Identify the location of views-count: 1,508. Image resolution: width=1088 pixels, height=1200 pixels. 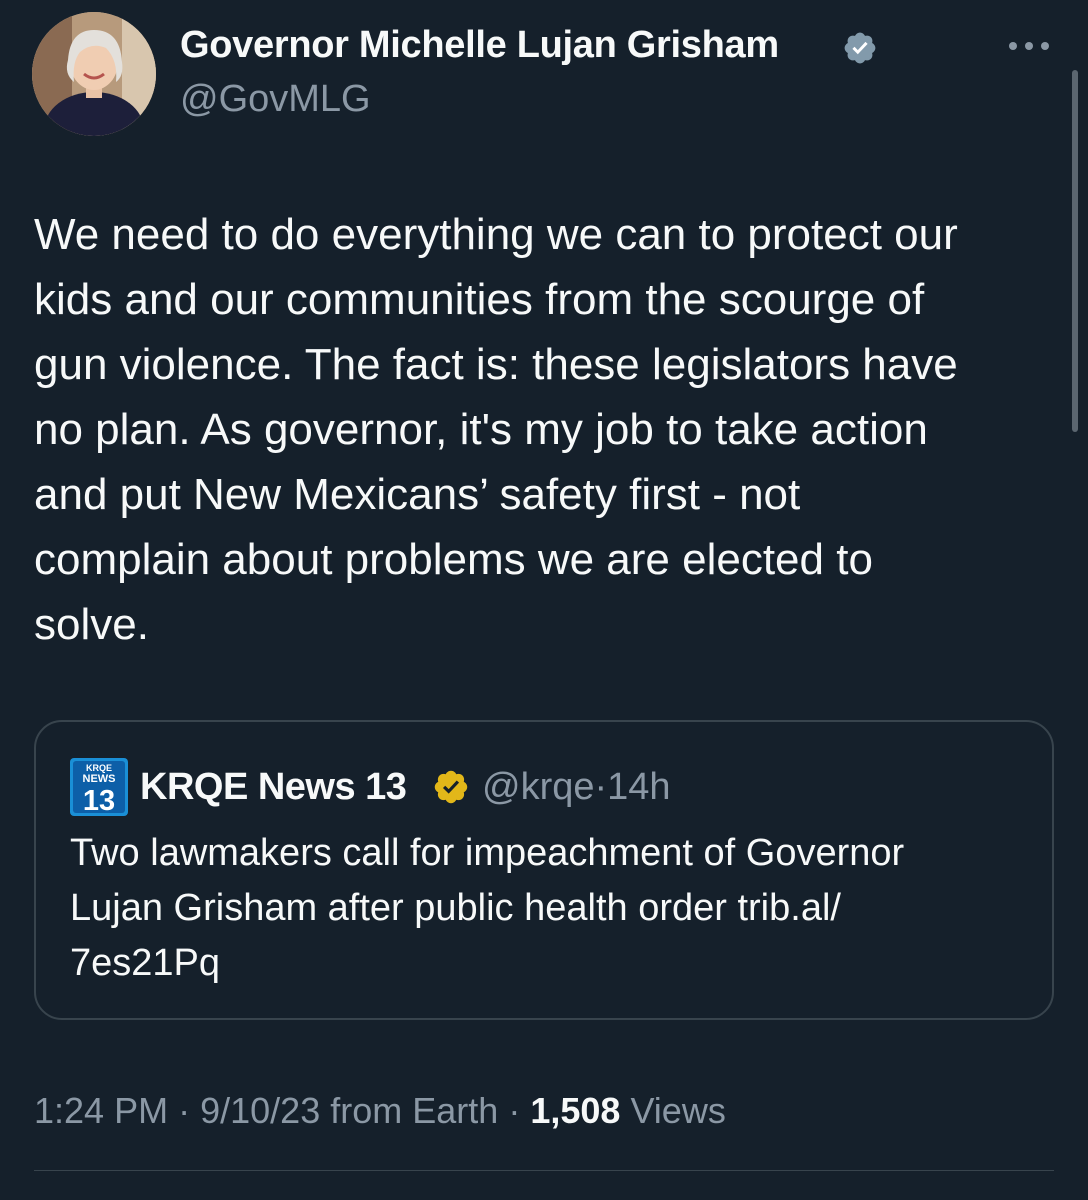
(575, 1110).